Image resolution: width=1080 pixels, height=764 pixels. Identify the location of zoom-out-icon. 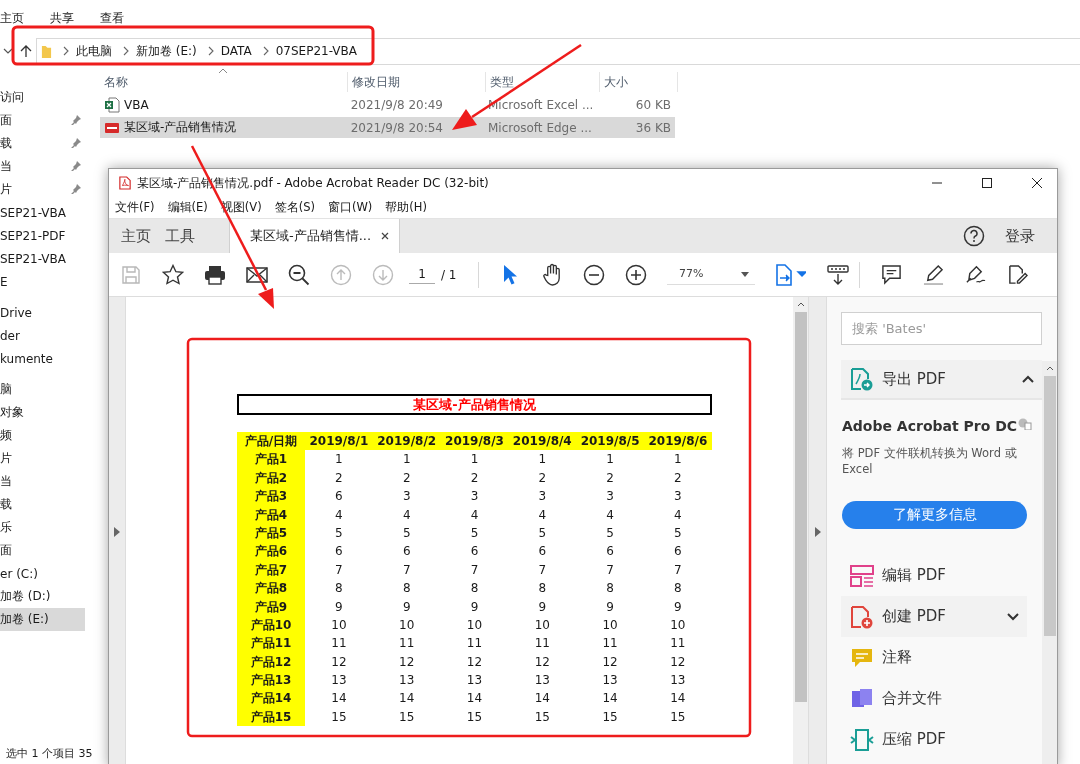
(594, 274).